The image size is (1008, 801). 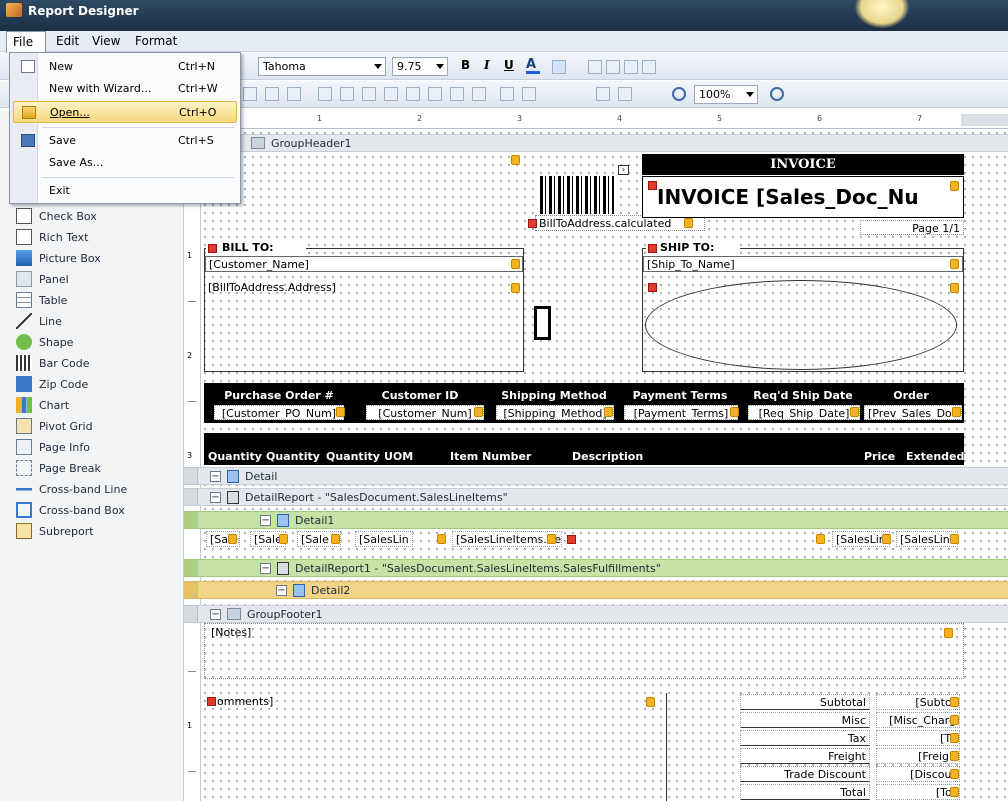 I want to click on chevron-down-icon, so click(x=378, y=66).